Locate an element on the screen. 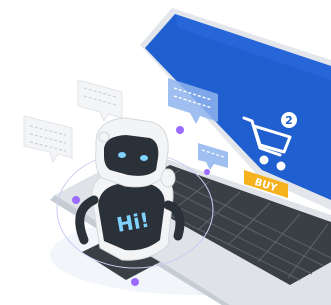  robot-antenna is located at coordinates (104, 137).